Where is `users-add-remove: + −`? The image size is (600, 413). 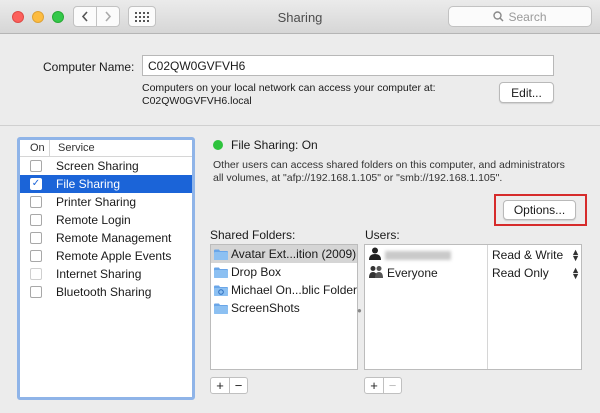 users-add-remove: + − is located at coordinates (383, 385).